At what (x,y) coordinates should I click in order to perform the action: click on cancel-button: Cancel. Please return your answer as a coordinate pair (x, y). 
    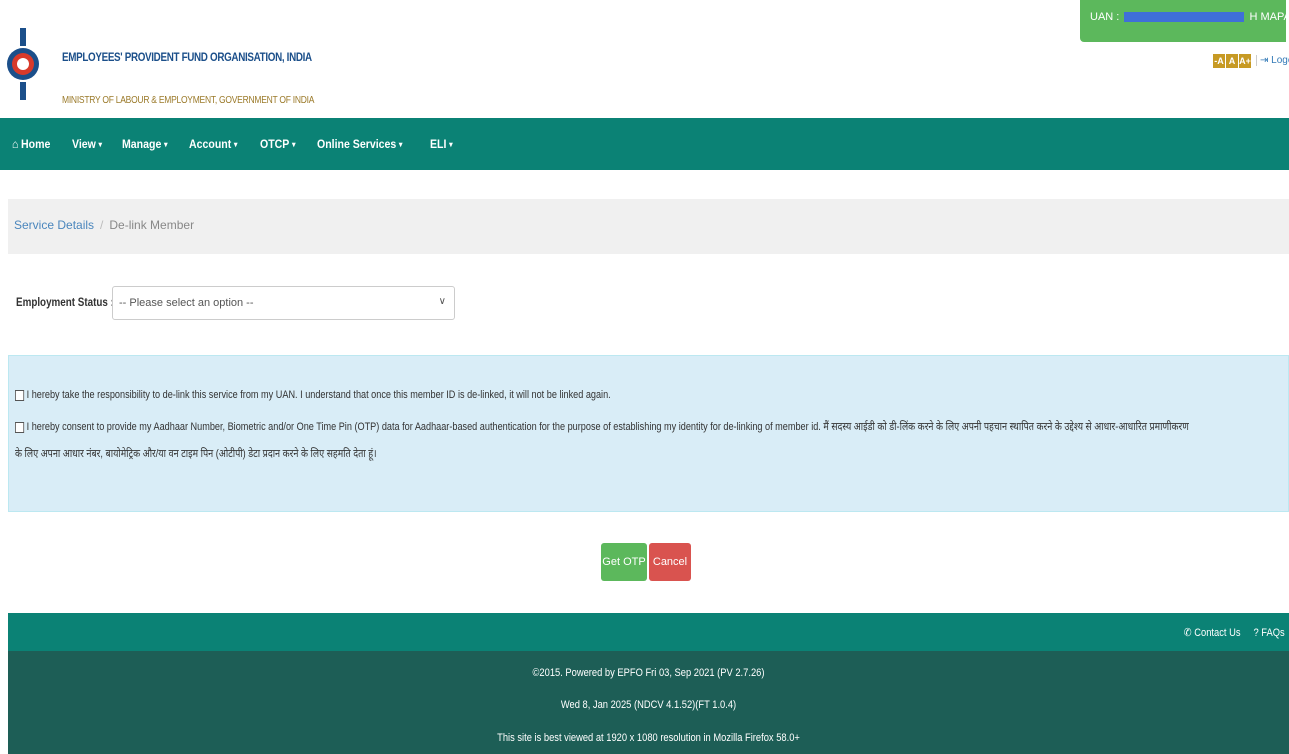
    Looking at the image, I should click on (670, 562).